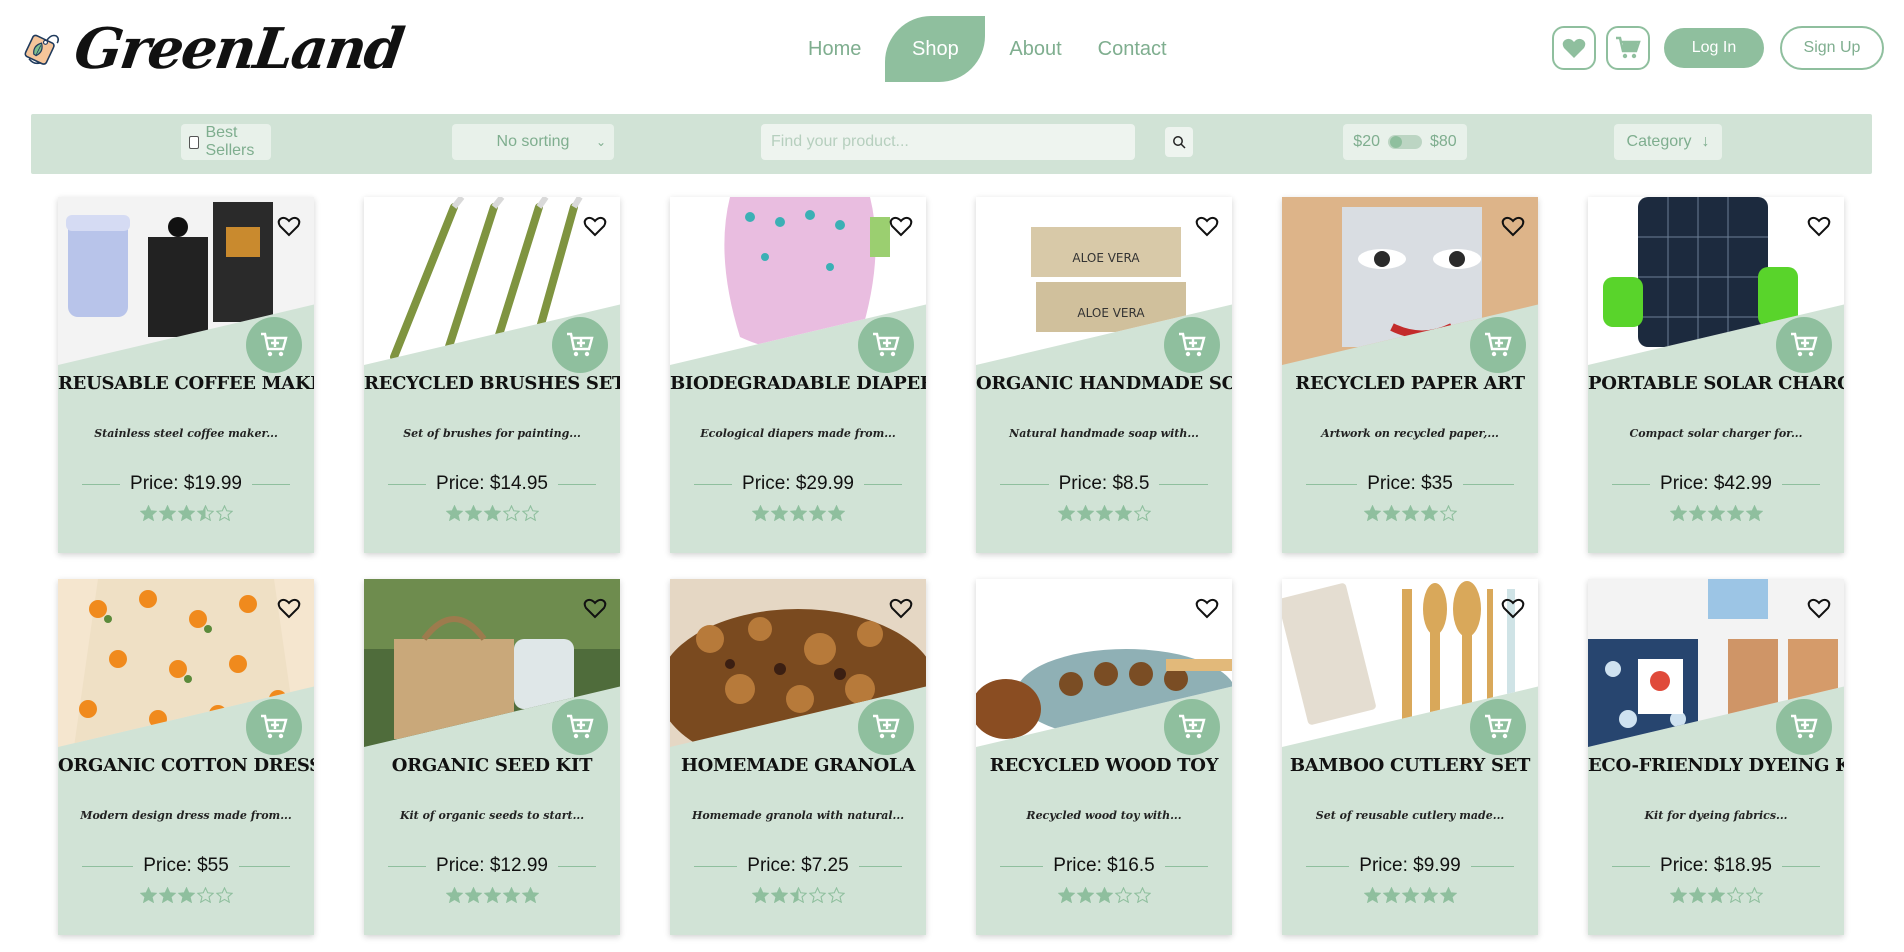 The width and height of the screenshot is (1904, 952). What do you see at coordinates (1111, 313) in the screenshot?
I see `svg-text: ALOE VERA` at bounding box center [1111, 313].